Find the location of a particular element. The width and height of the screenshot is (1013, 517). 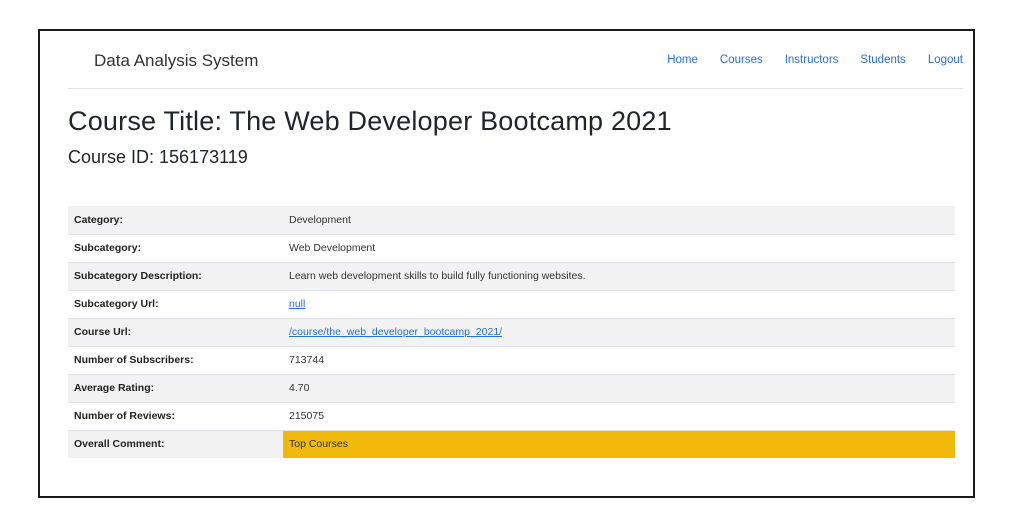

row-value: 215075 is located at coordinates (619, 415).